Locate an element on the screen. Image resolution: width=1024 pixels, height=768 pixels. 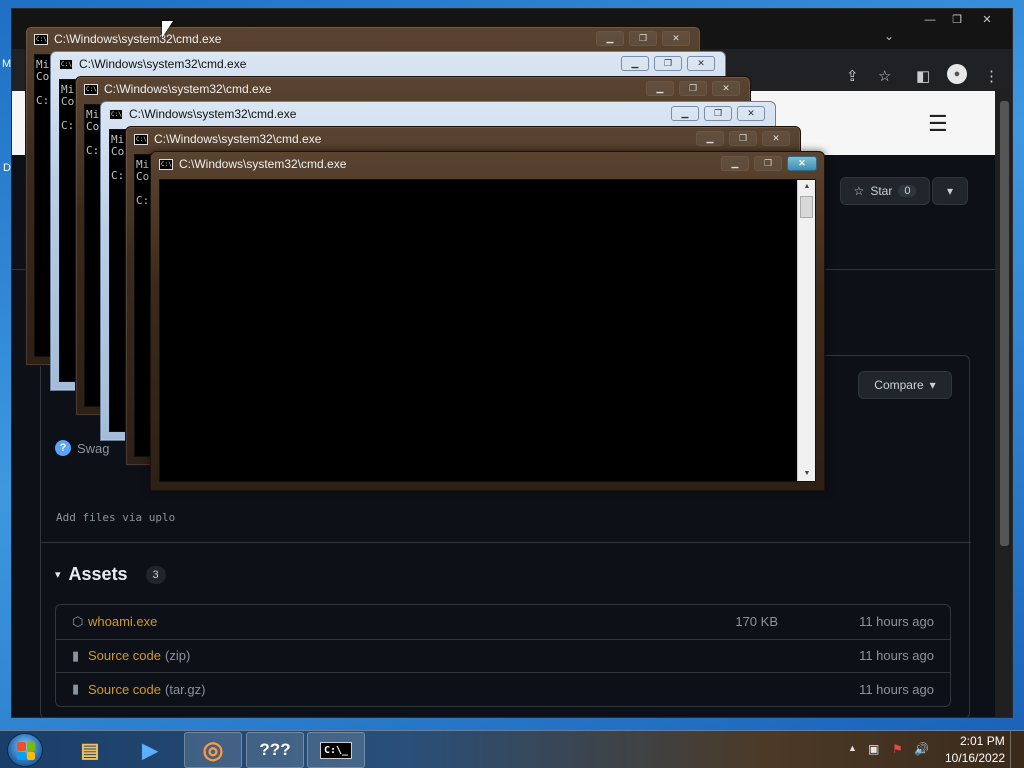
asset-name-link: whoami.exe is located at coordinates (122, 621).